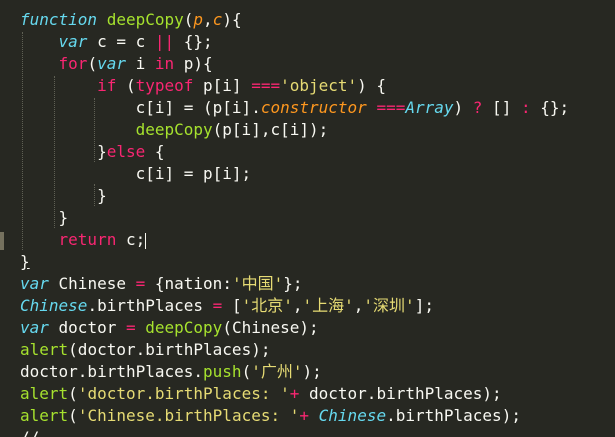 The width and height of the screenshot is (615, 437). I want to click on code-token: c, so click(217, 19).